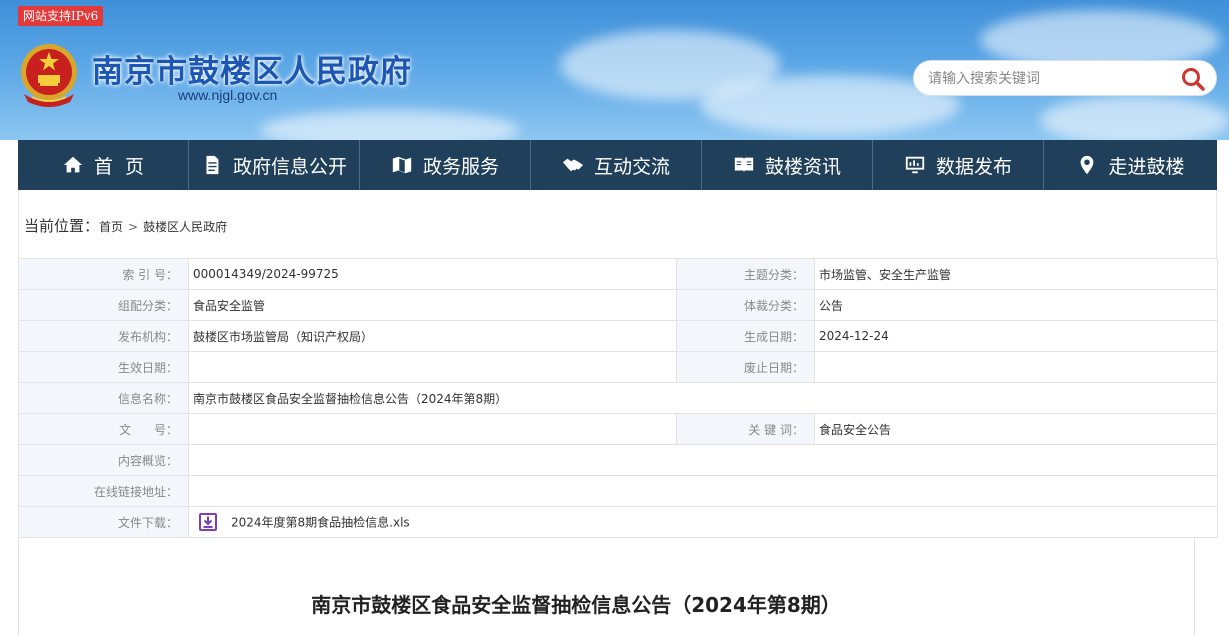 The width and height of the screenshot is (1229, 636). What do you see at coordinates (1048, 79) in the screenshot?
I see `search-input` at bounding box center [1048, 79].